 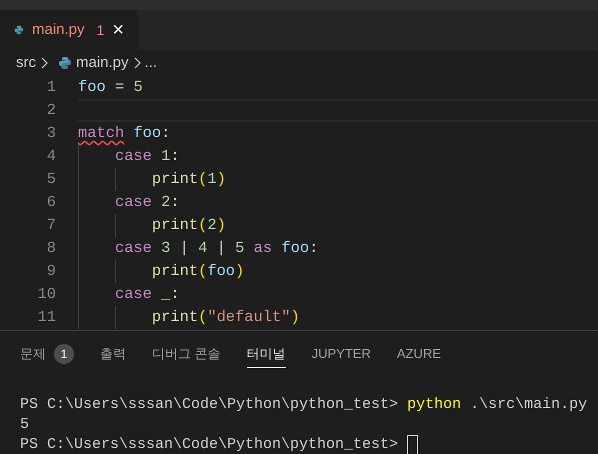 I want to click on line-number: 9, so click(x=51, y=271).